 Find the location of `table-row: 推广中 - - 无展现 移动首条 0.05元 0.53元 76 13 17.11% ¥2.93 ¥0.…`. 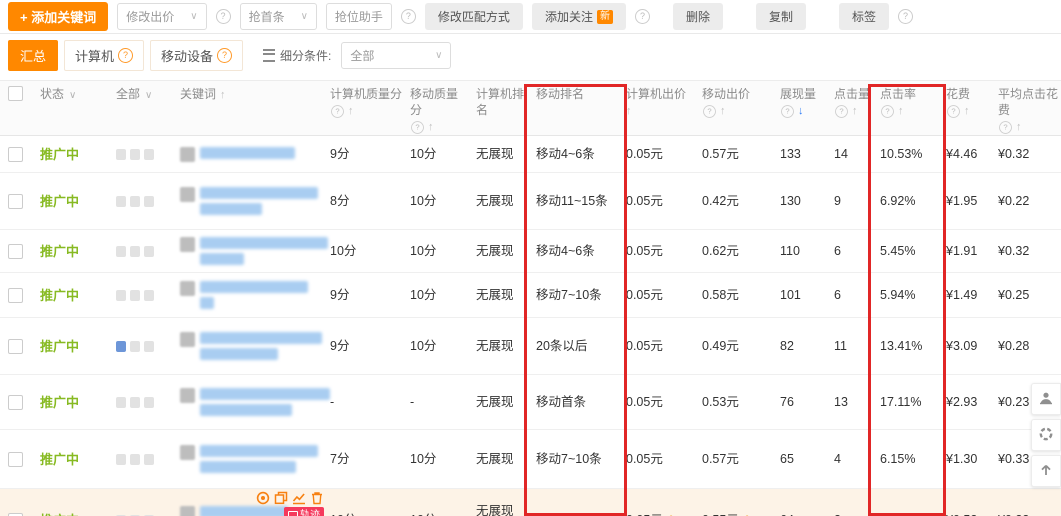

table-row: 推广中 - - 无展现 移动首条 0.05元 0.53元 76 13 17.11% ¥2.93 ¥0.… is located at coordinates (530, 403).